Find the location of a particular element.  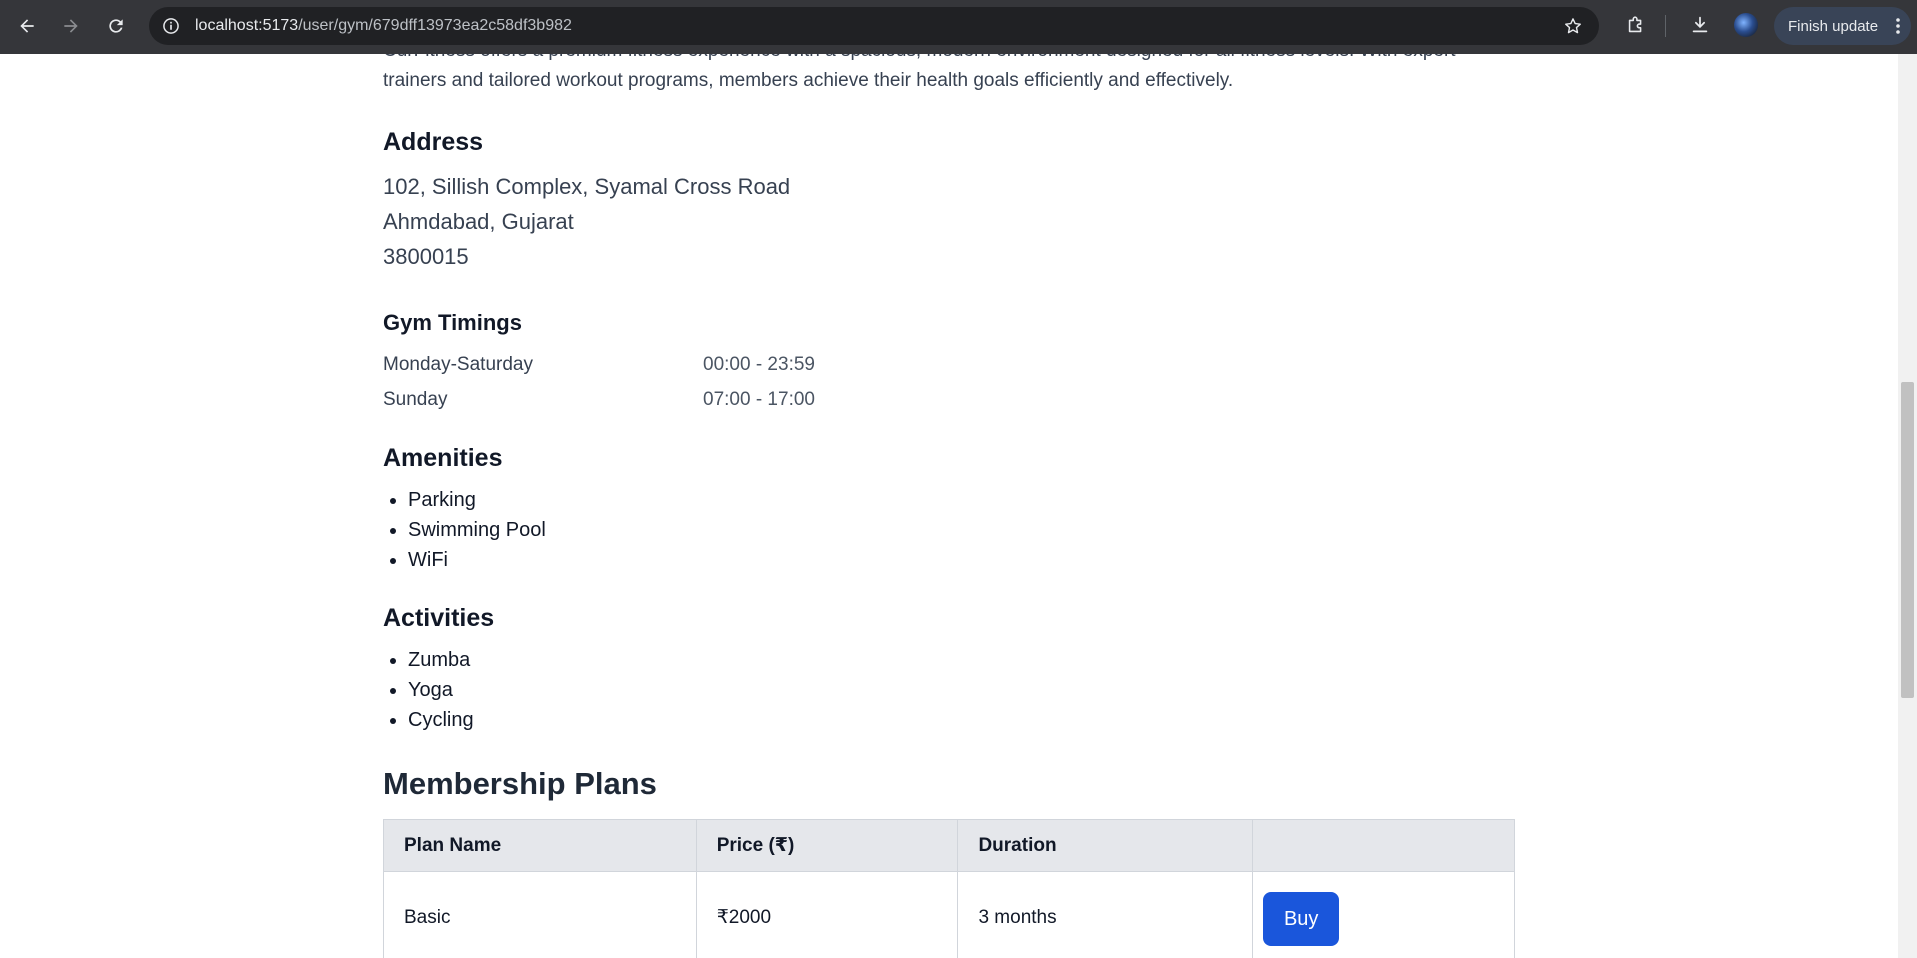

profile-avatar is located at coordinates (1746, 25).